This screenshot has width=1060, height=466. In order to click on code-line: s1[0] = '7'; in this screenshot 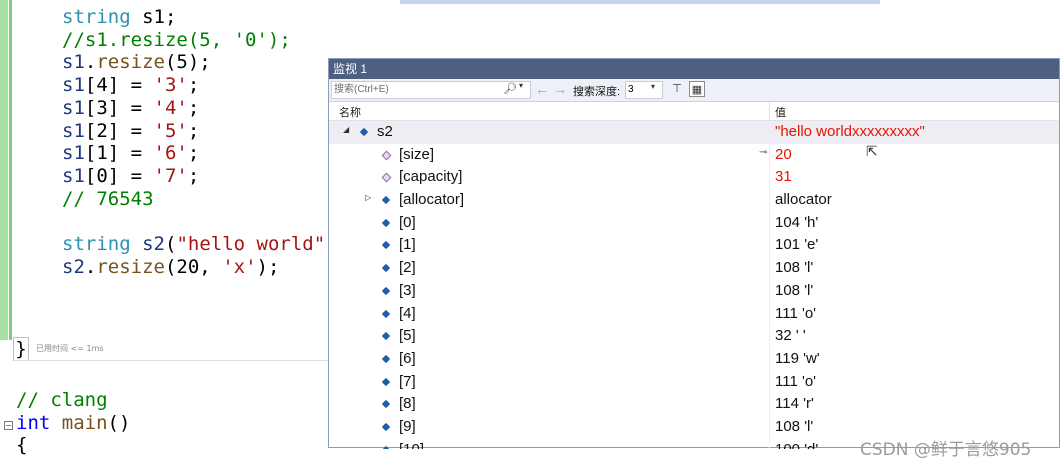, I will do `click(130, 176)`.